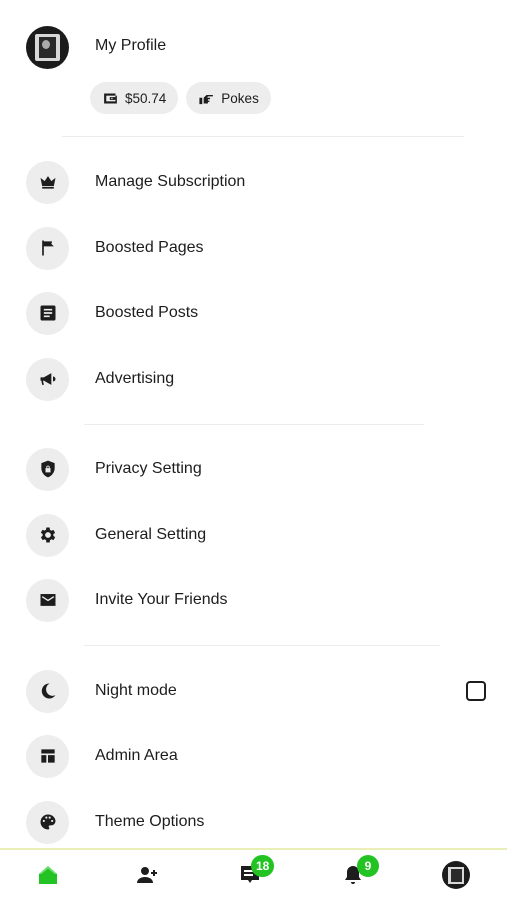  I want to click on mail-icon, so click(47, 600).